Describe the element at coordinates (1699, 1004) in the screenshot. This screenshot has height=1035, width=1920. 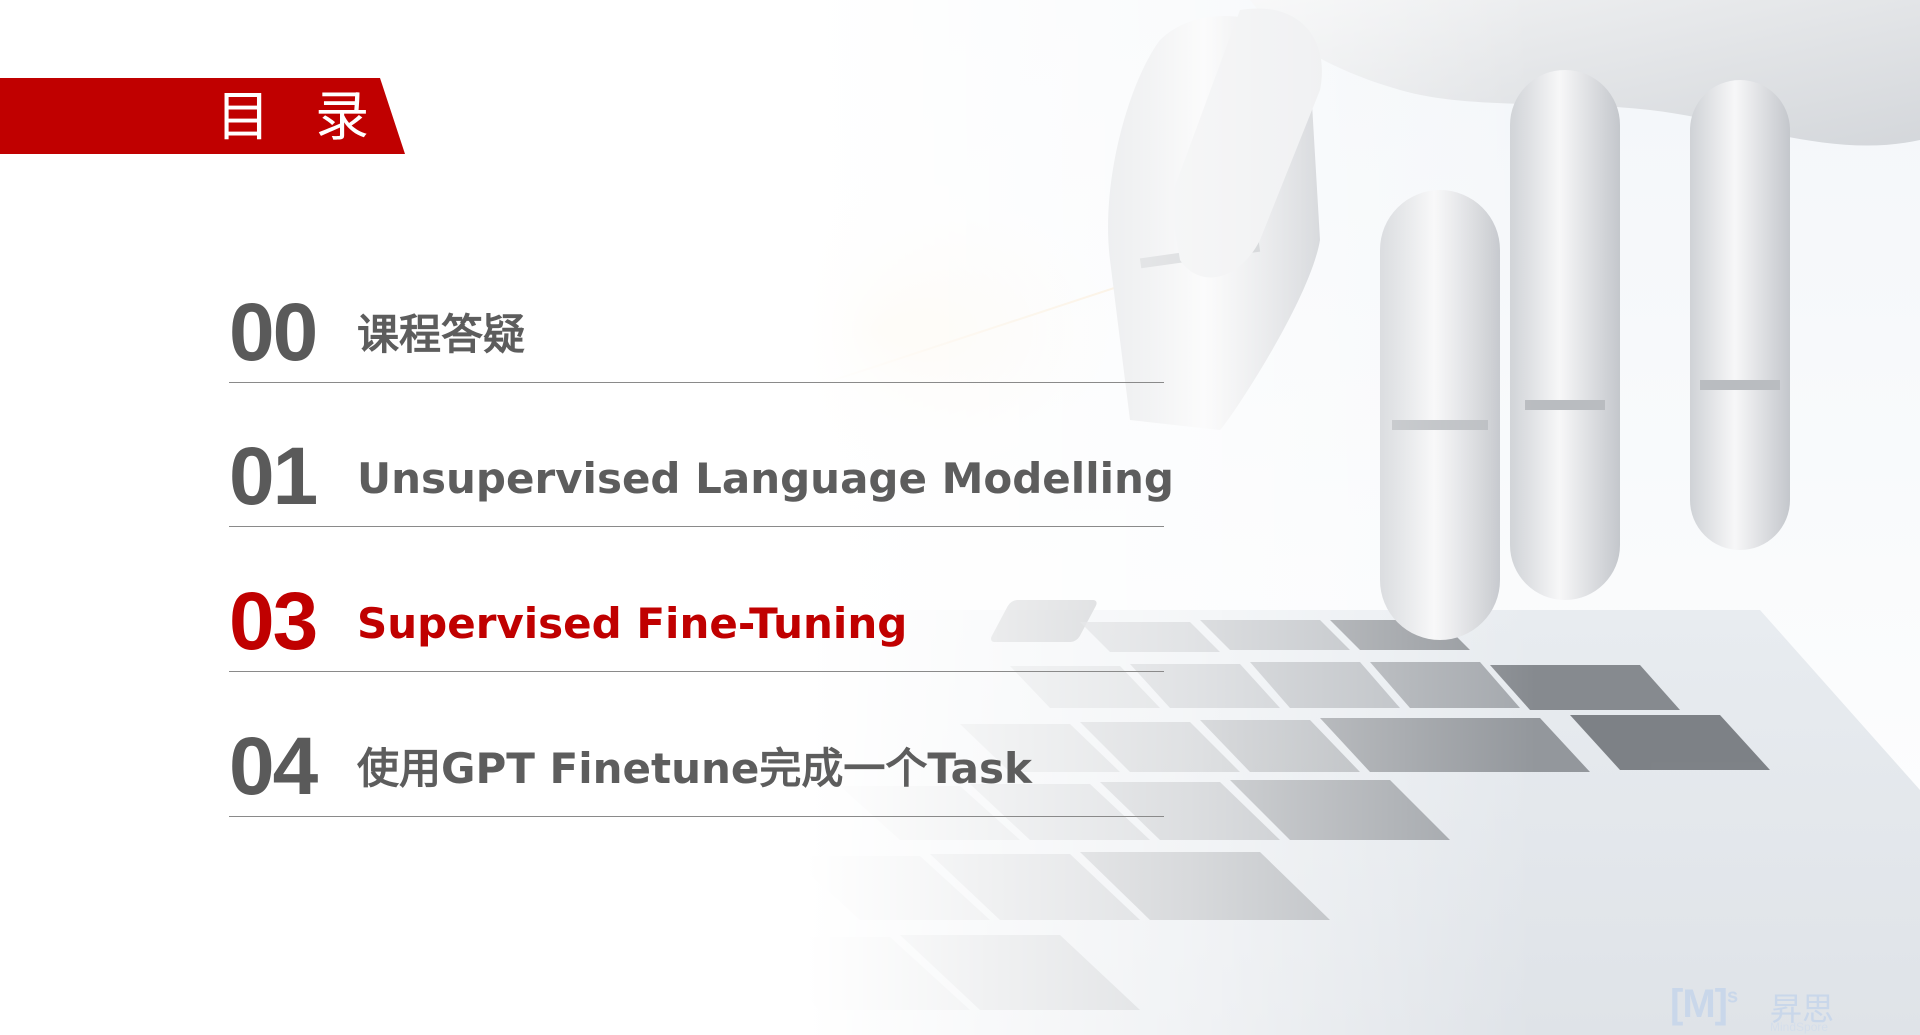
I see `logo-mark-text: [M]` at that location.